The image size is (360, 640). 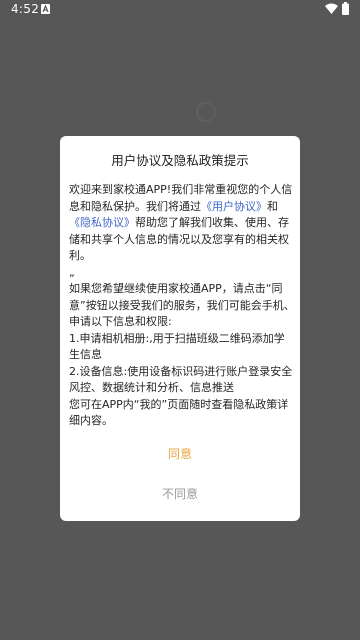 What do you see at coordinates (25, 9) in the screenshot?
I see `status-time: 4:52` at bounding box center [25, 9].